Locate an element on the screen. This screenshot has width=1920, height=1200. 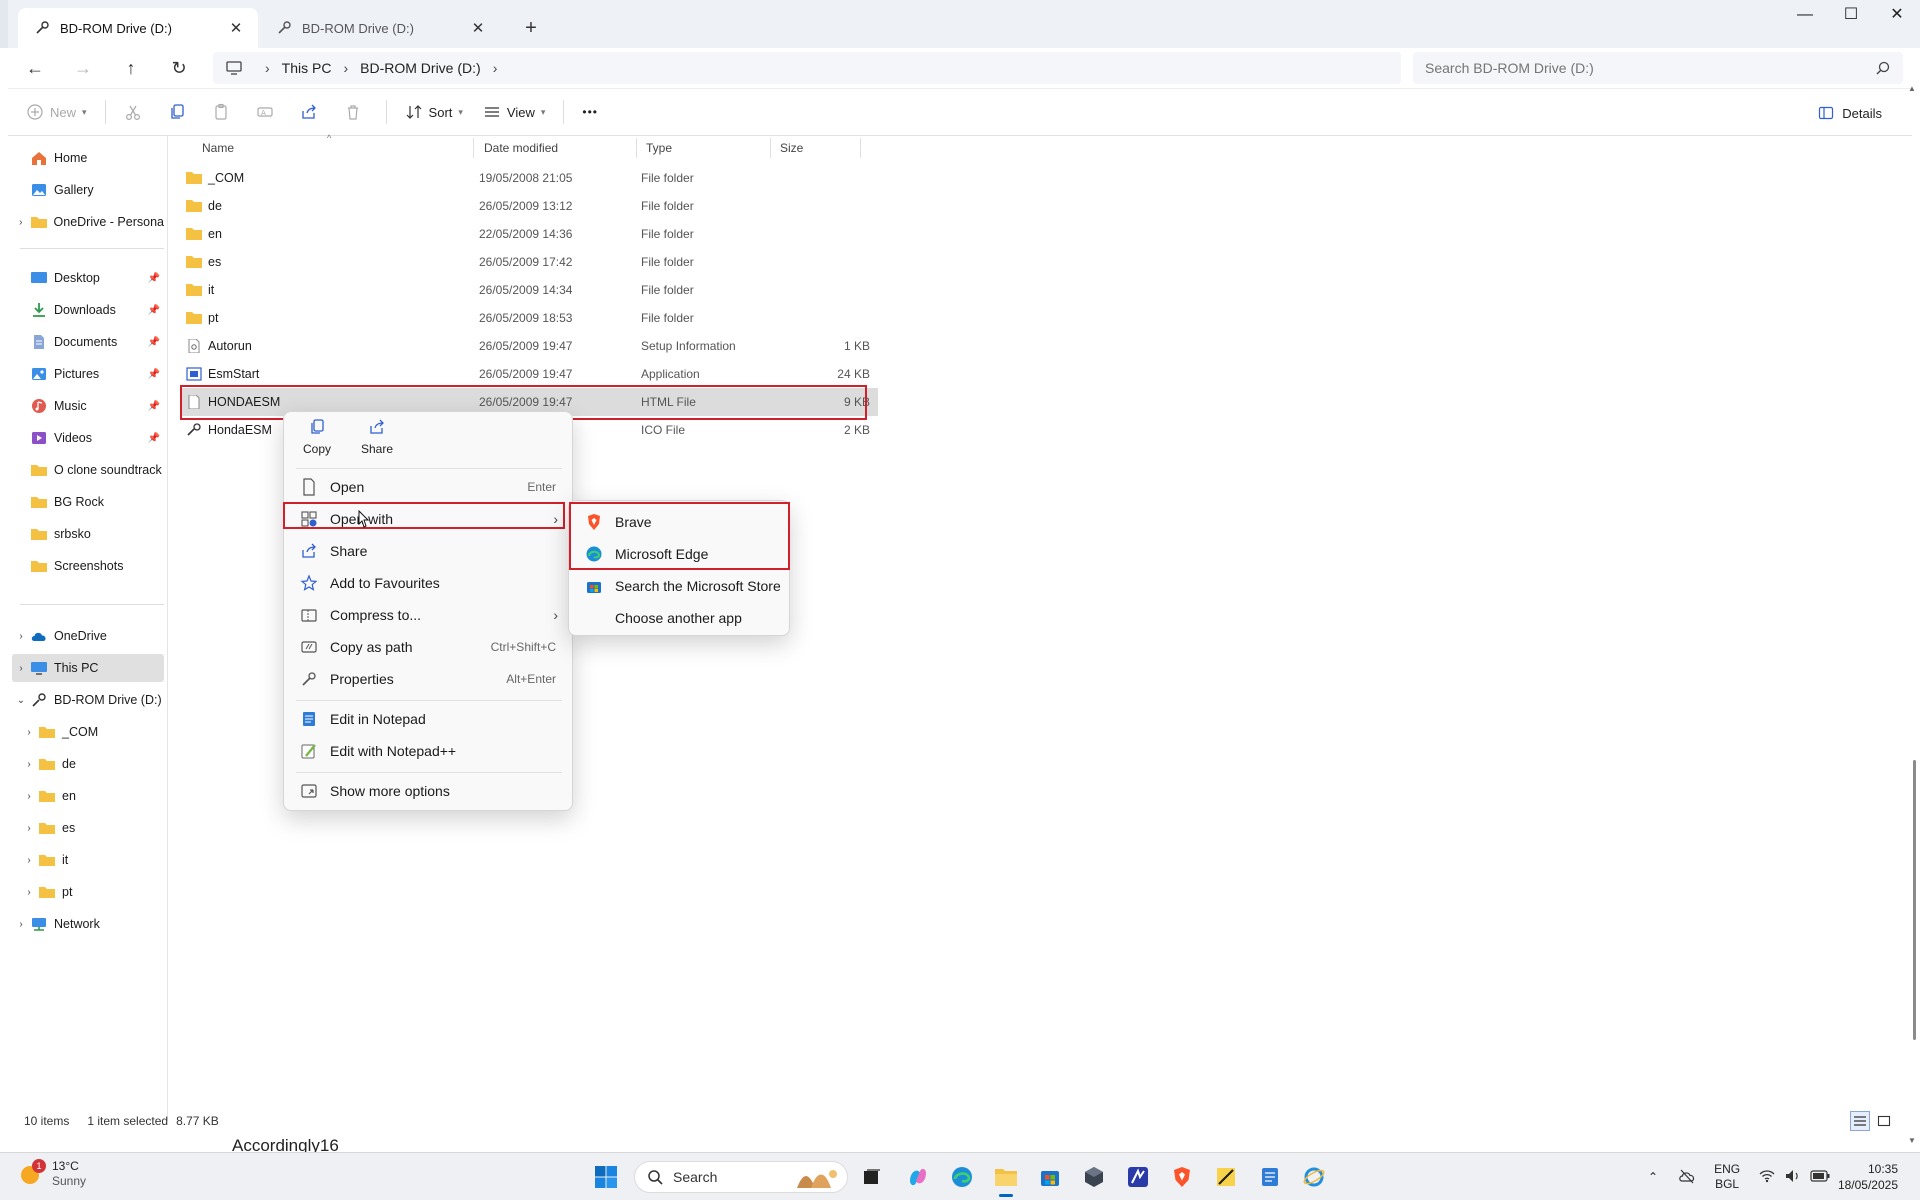
menu-item-open: Open Enter is located at coordinates (429, 487).